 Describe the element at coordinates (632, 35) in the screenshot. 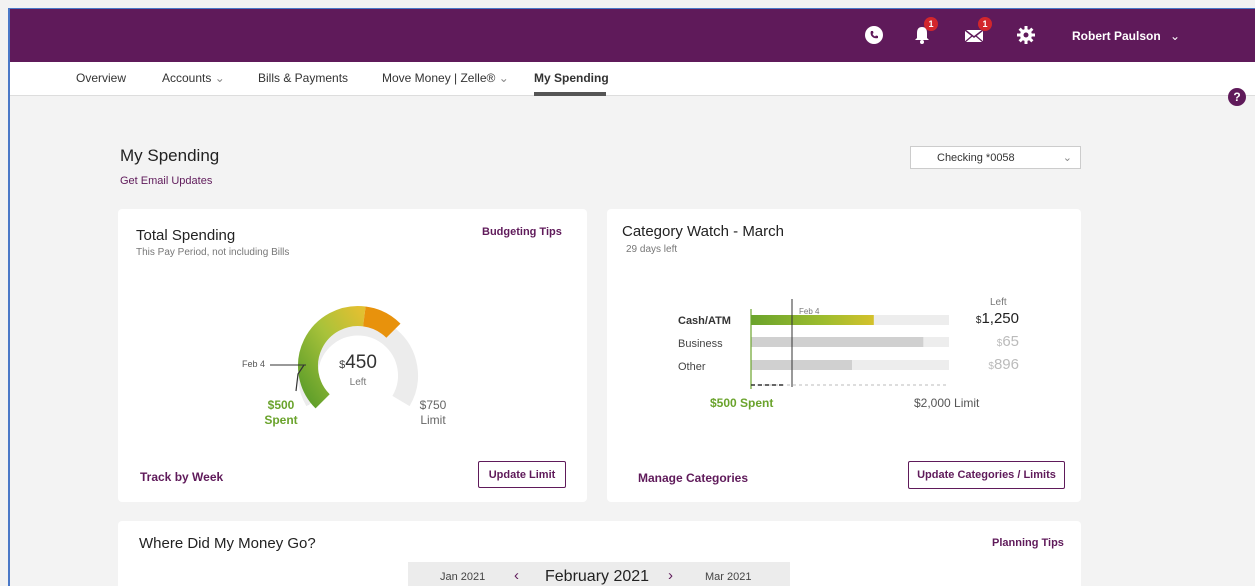

I see `top-bar: 1 1 Robert Paulson ⌄` at that location.